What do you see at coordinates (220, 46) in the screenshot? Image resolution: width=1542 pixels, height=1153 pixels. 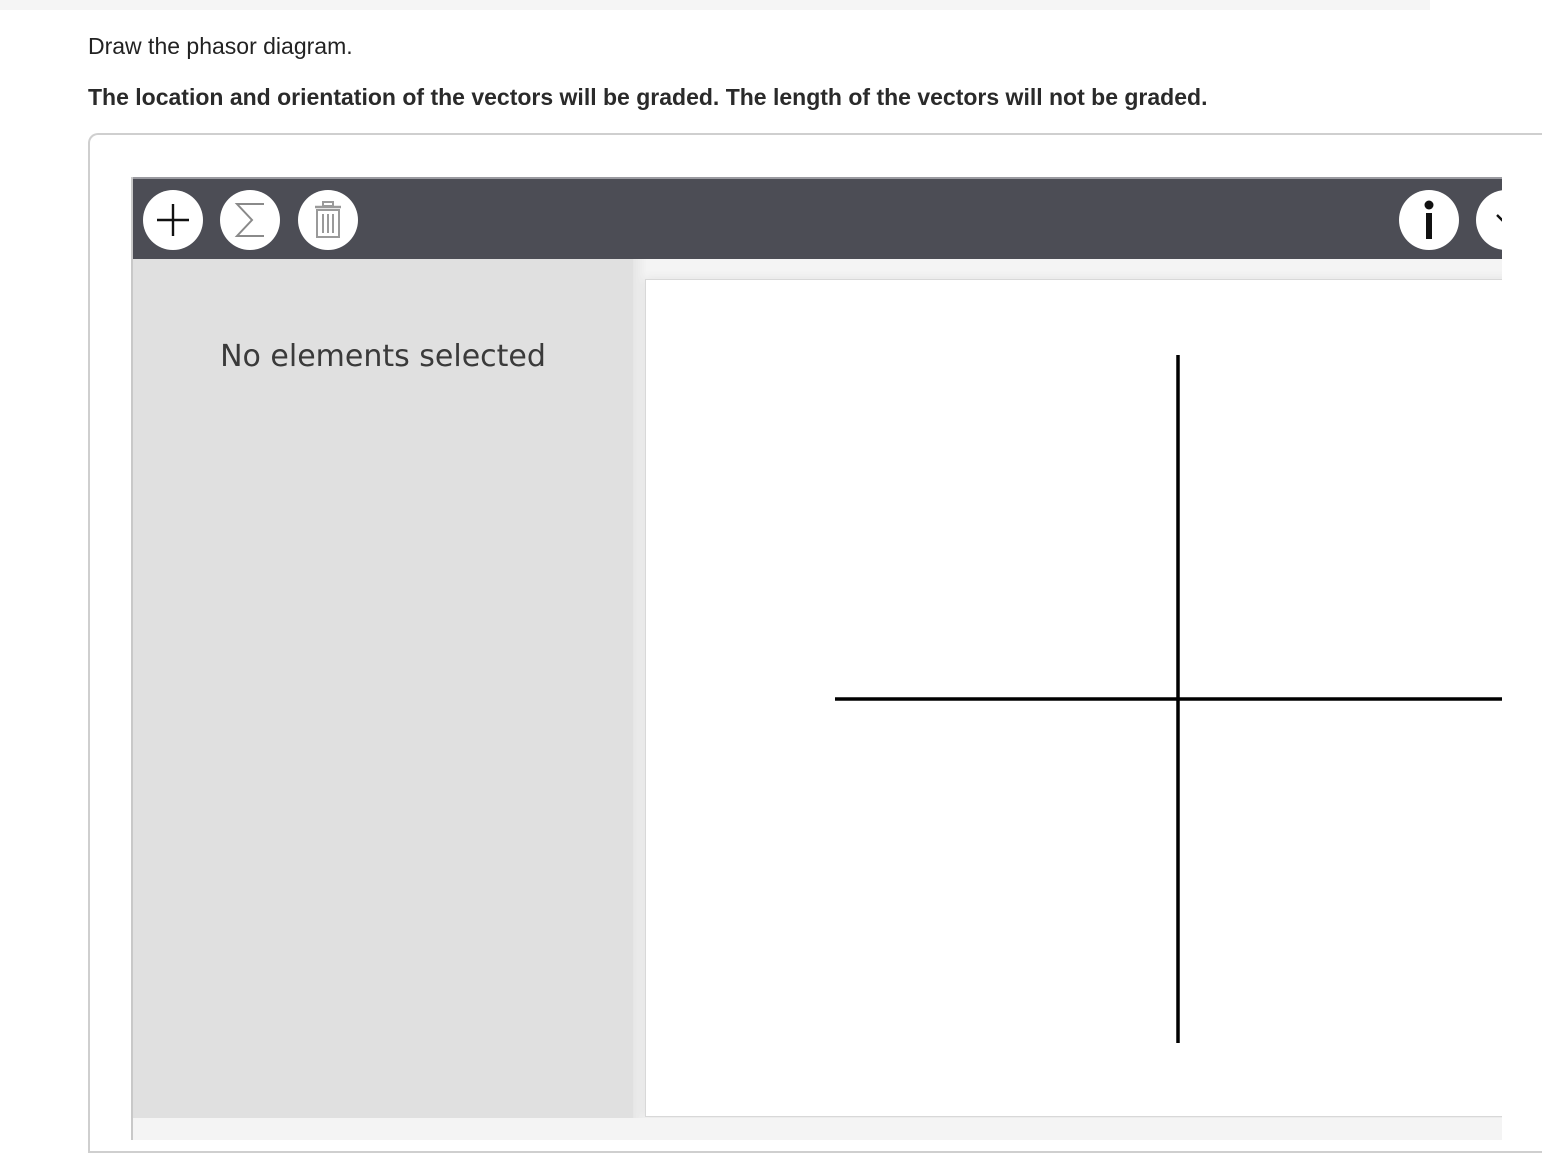 I see `instruction-text: Draw the phasor diagram.` at bounding box center [220, 46].